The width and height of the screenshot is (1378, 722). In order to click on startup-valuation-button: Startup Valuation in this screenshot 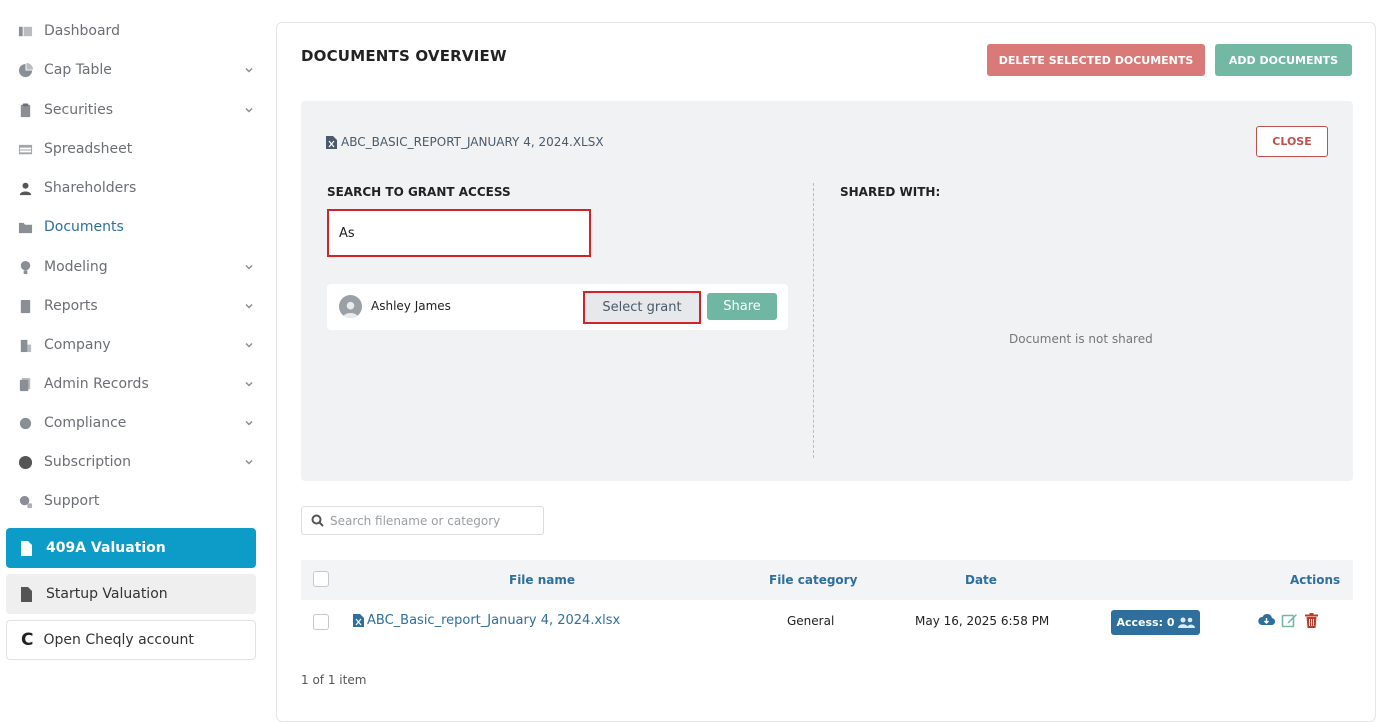, I will do `click(131, 594)`.